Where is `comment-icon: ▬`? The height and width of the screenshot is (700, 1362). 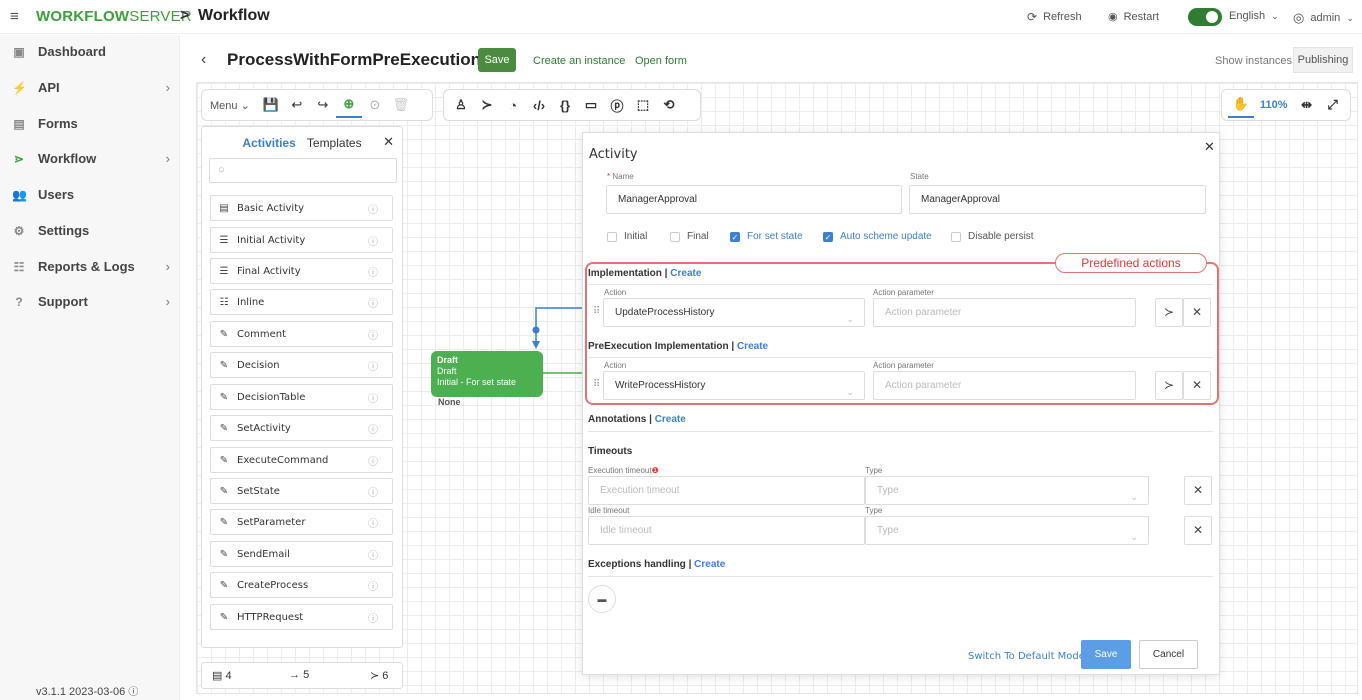 comment-icon: ▬ is located at coordinates (602, 599).